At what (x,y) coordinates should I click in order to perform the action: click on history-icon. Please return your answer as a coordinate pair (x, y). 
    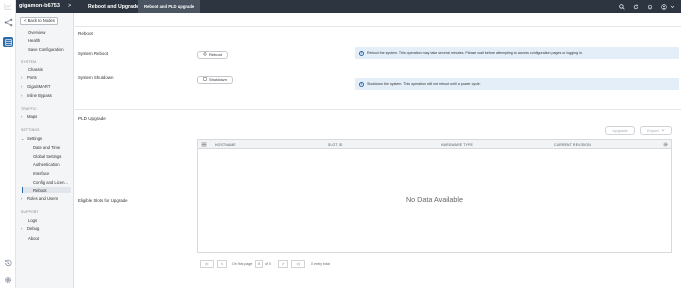
    Looking at the image, I should click on (8, 263).